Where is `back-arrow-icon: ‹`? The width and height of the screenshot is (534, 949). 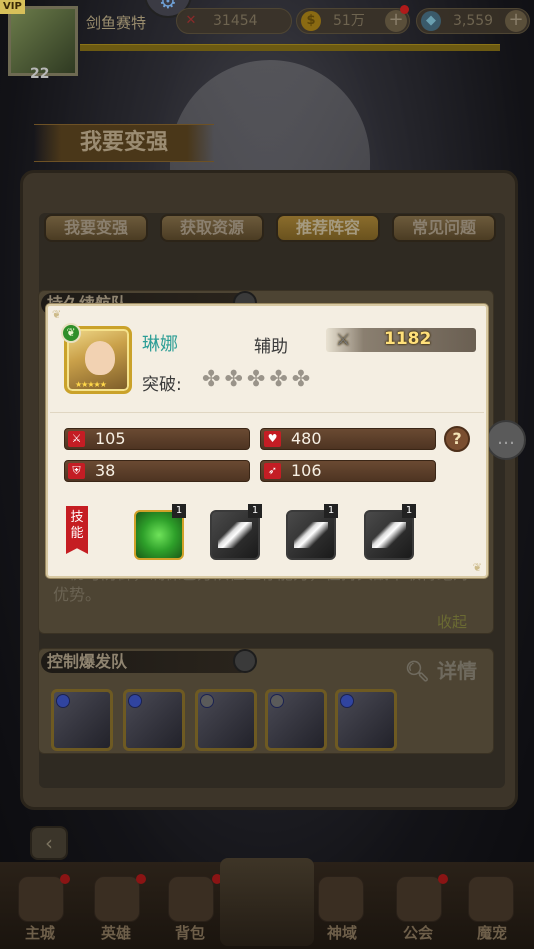
back-arrow-icon: ‹ is located at coordinates (49, 843).